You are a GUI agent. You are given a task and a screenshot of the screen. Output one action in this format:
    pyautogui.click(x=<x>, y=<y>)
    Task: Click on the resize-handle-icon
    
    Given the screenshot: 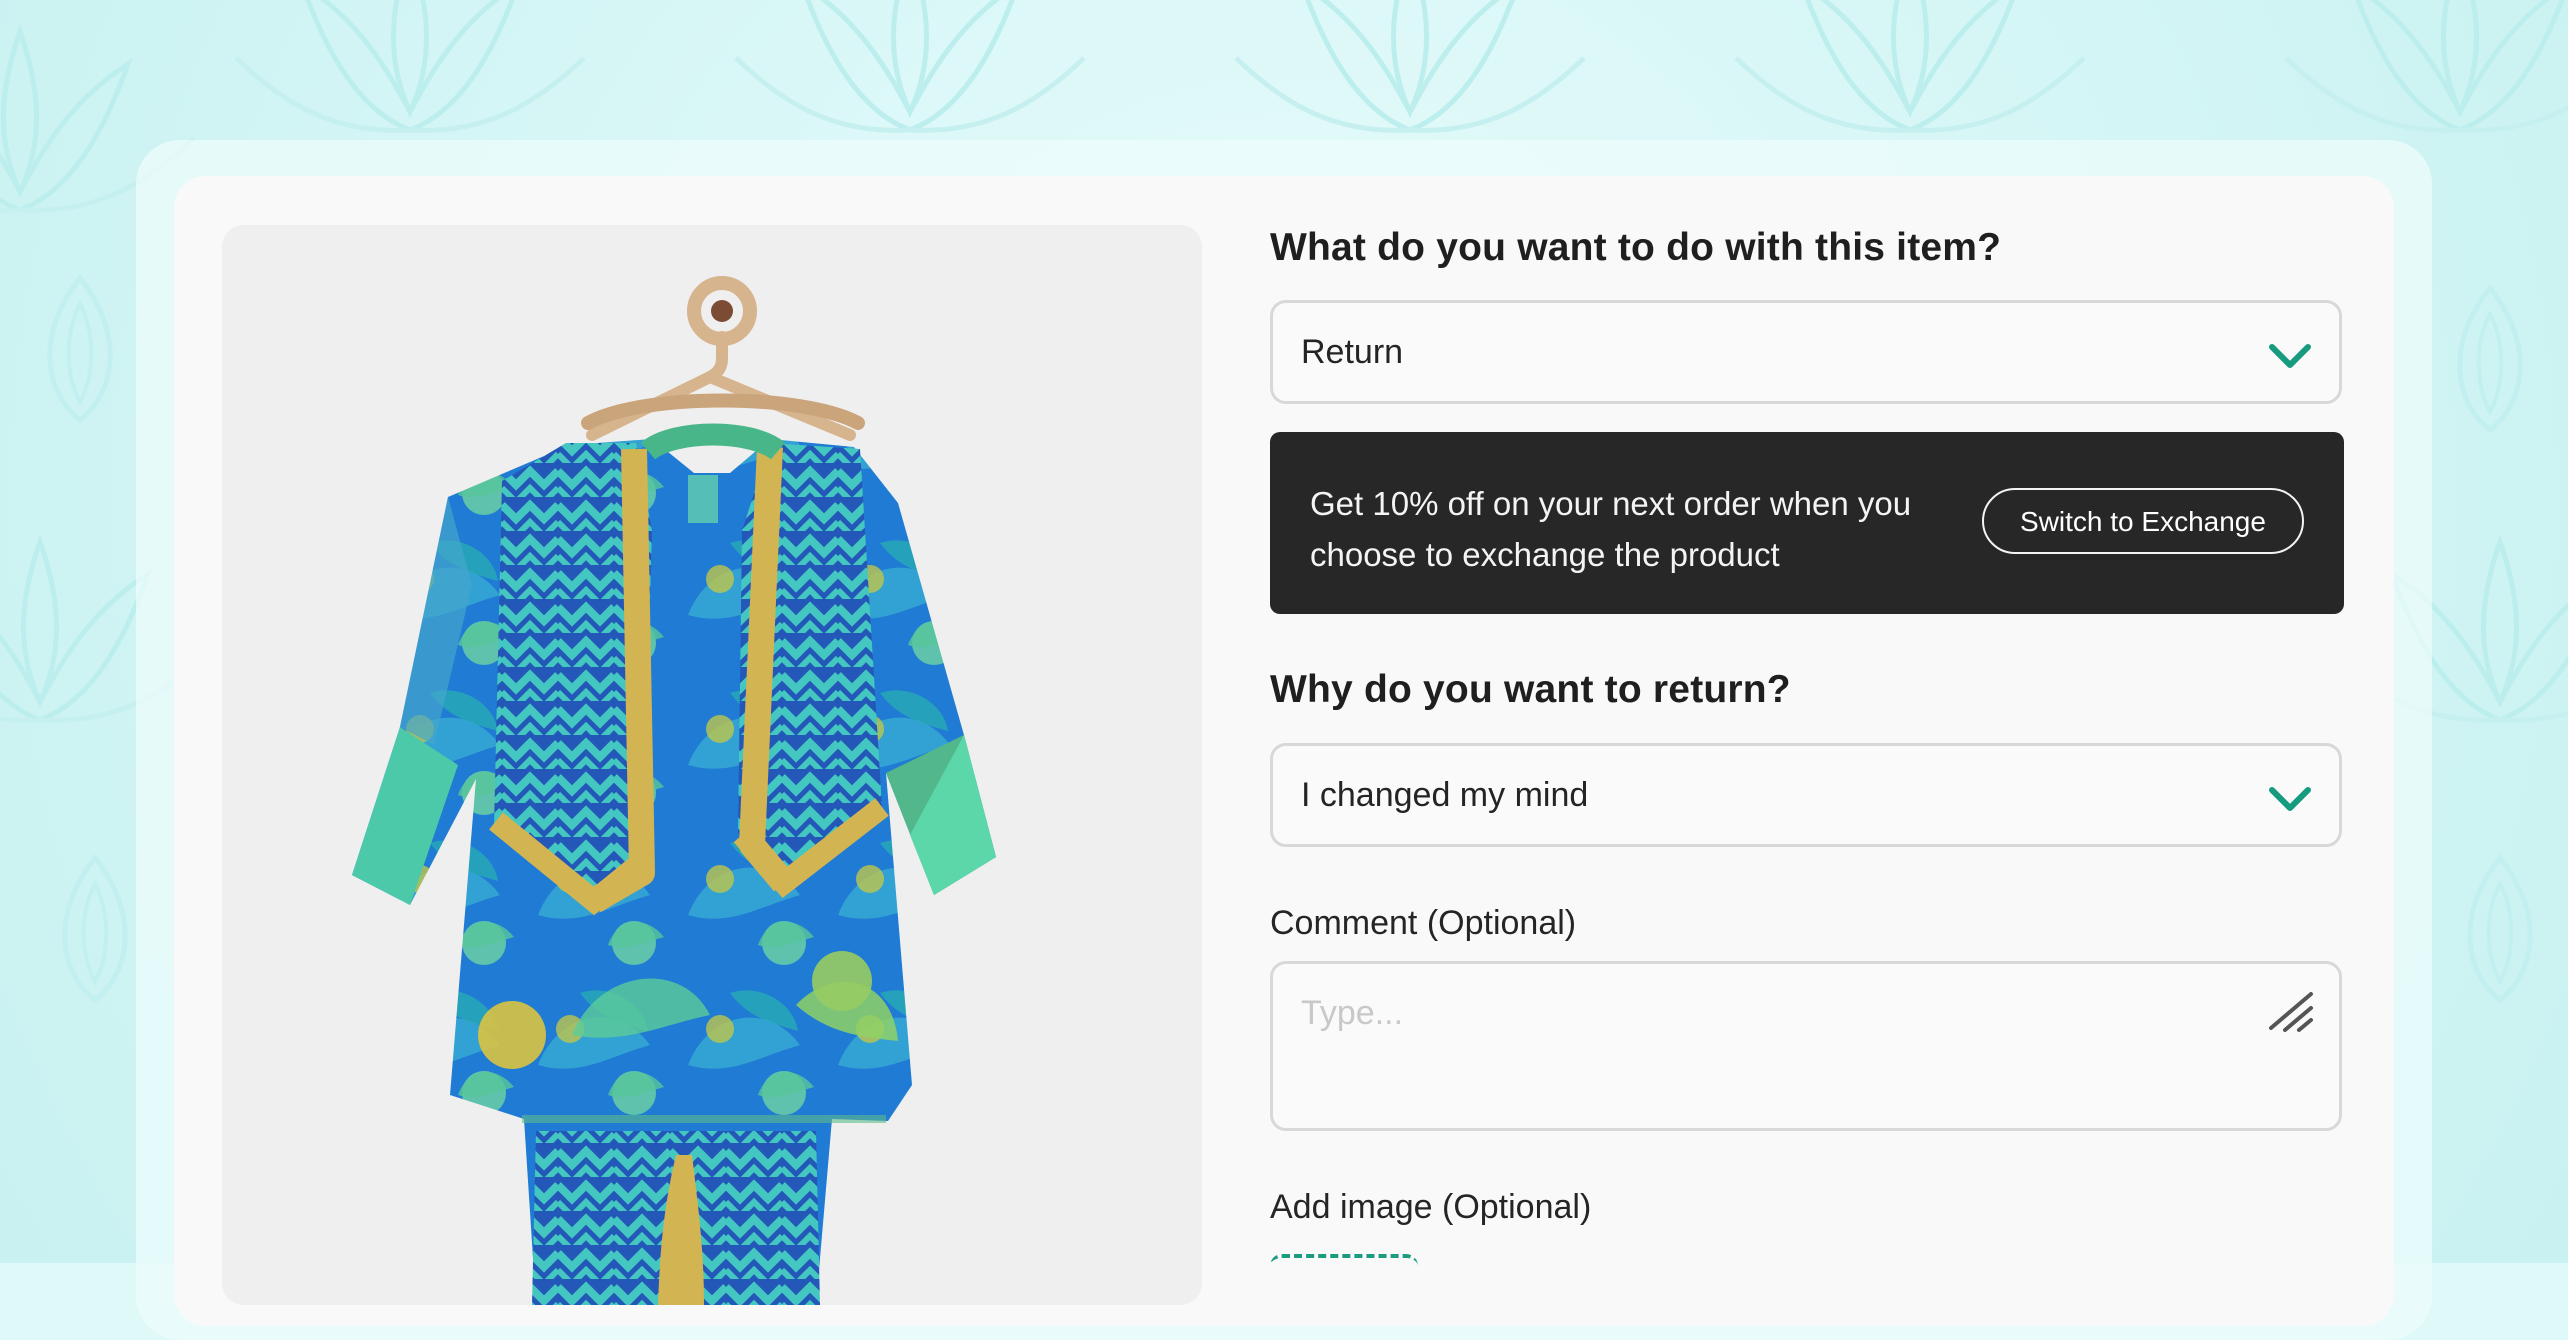 What is the action you would take?
    pyautogui.click(x=2291, y=1012)
    